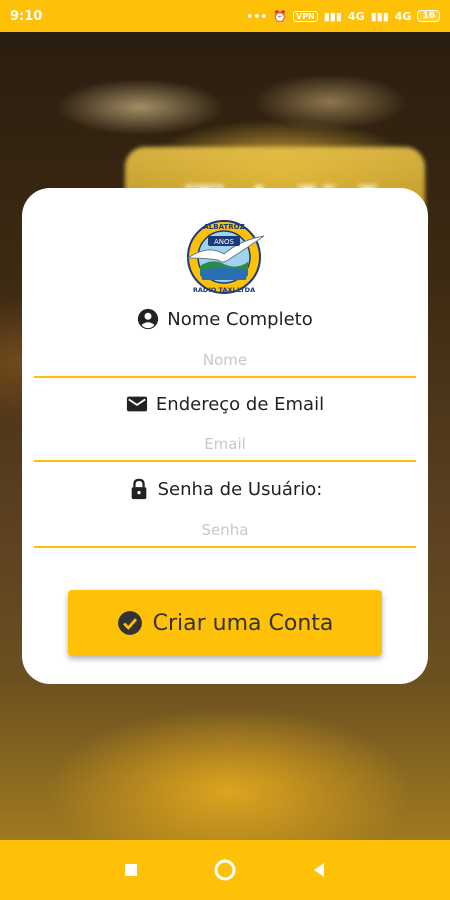 This screenshot has height=900, width=450. What do you see at coordinates (129, 623) in the screenshot?
I see `check-circle-icon` at bounding box center [129, 623].